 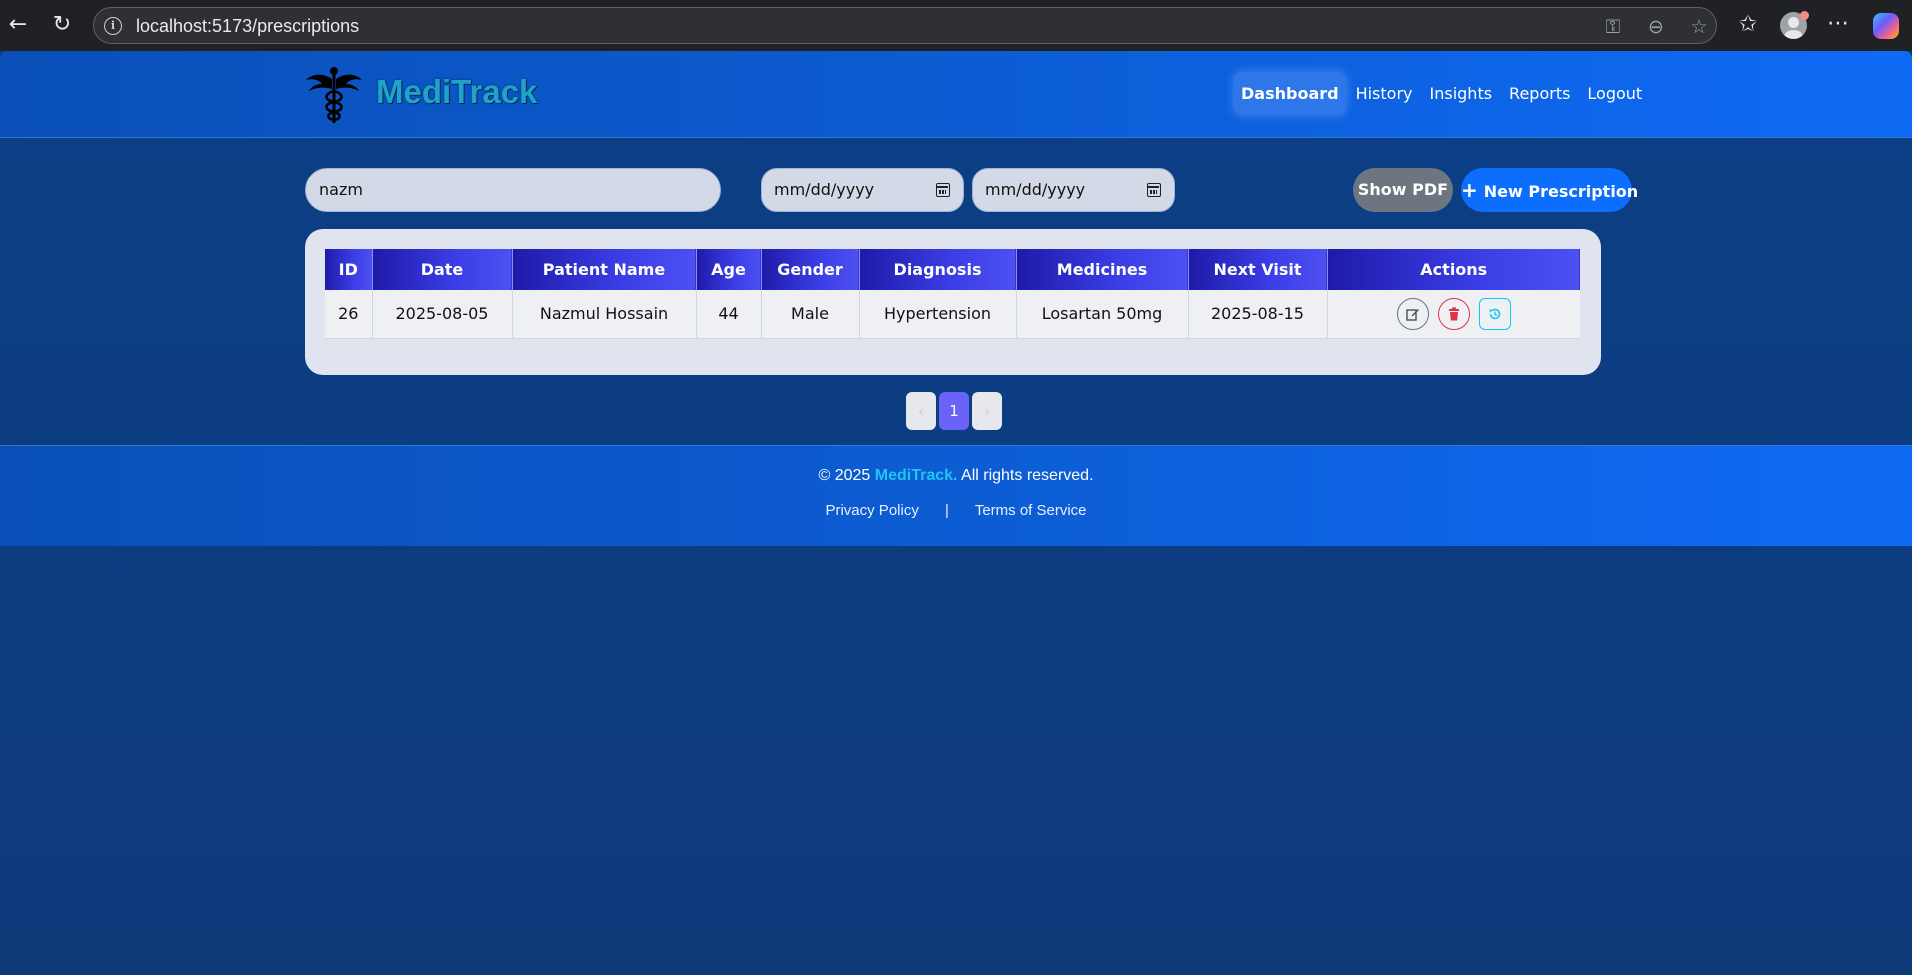 What do you see at coordinates (334, 95) in the screenshot?
I see `caduceus-logo-icon` at bounding box center [334, 95].